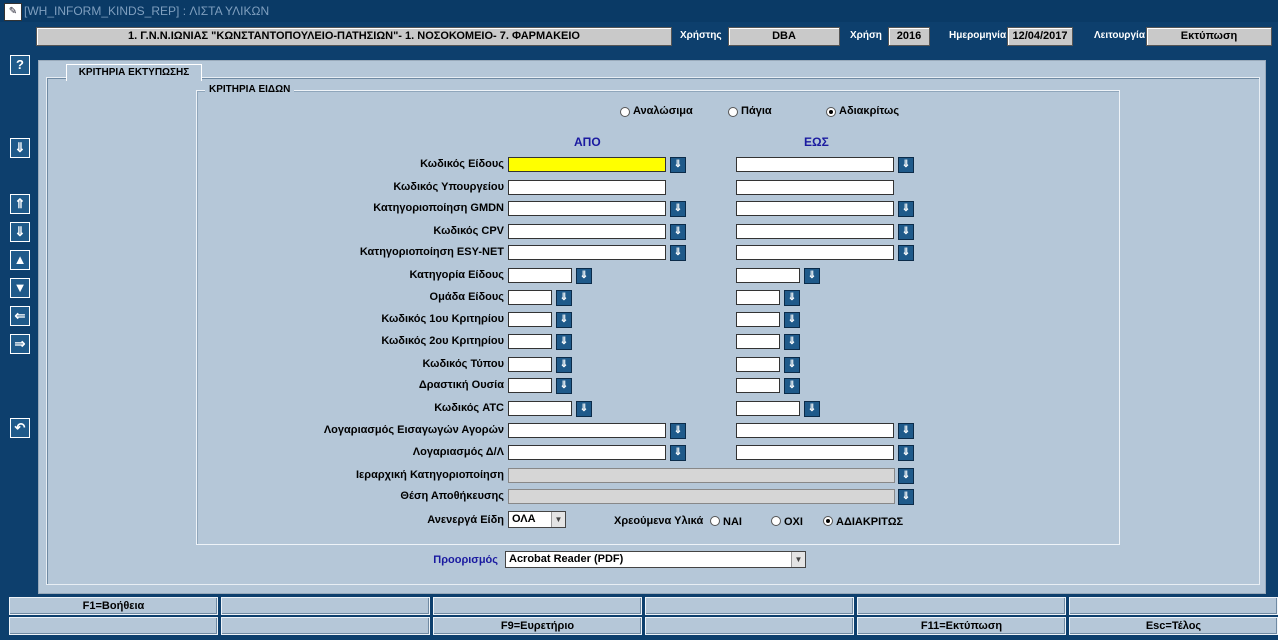 This screenshot has width=1278, height=640. I want to click on tab-print-criteria: ΚΡΙΤΗΡΙΑ ΕΚΤΥΠΩΣΗΣ, so click(134, 72).